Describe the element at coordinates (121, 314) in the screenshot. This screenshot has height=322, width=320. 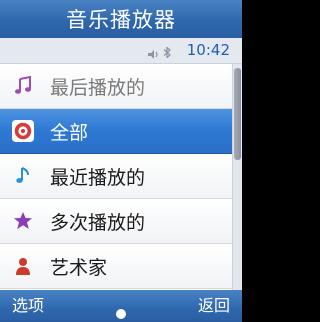
I see `center-key-dot` at that location.